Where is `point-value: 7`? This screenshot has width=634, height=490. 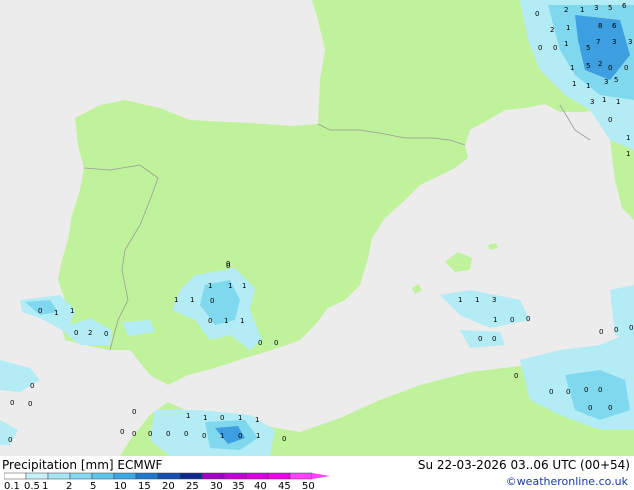 point-value: 7 is located at coordinates (598, 42).